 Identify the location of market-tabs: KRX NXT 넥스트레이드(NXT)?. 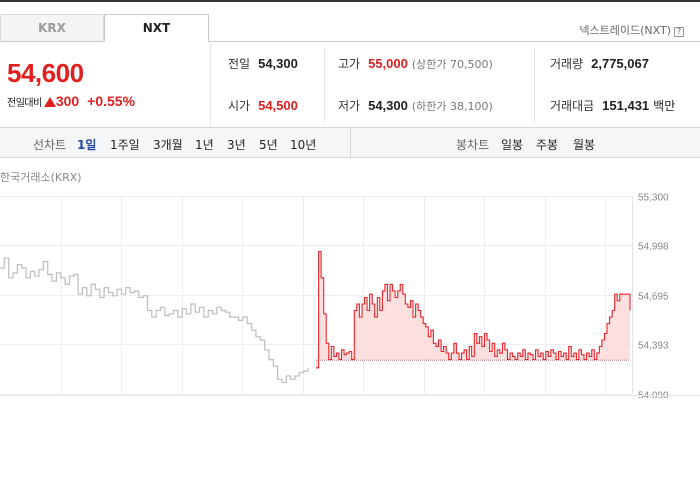
(350, 28).